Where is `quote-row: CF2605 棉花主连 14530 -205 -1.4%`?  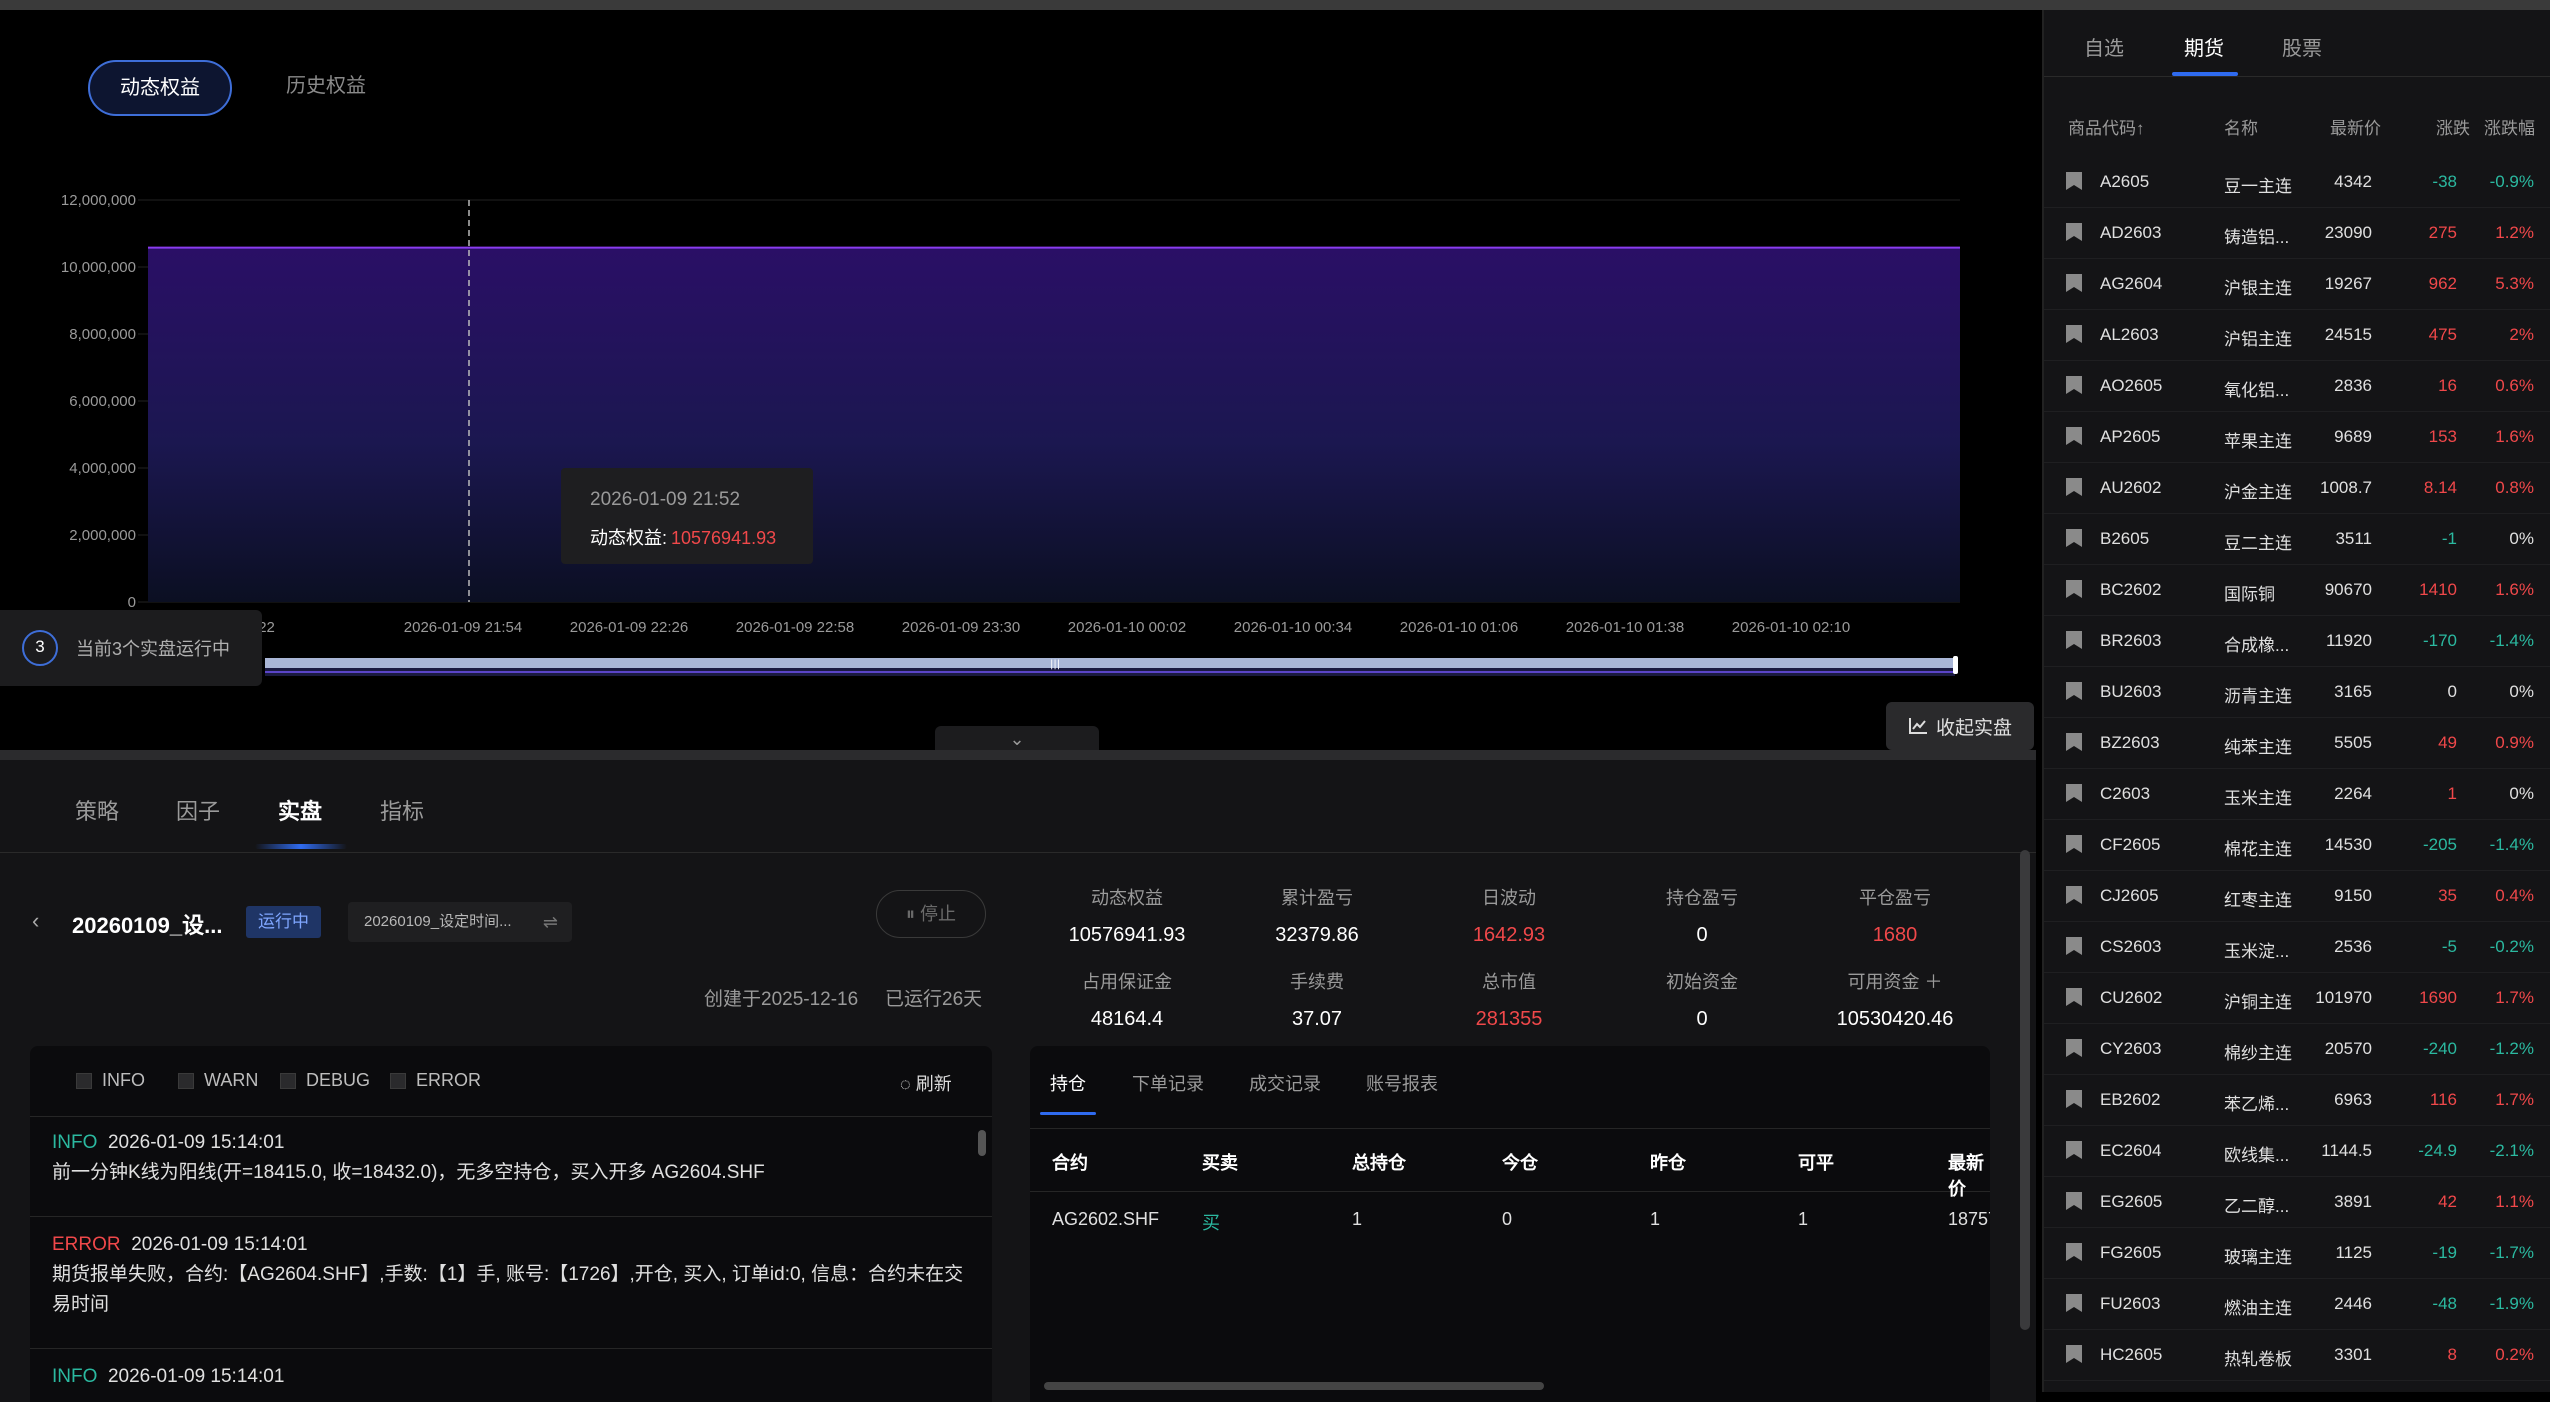 quote-row: CF2605 棉花主连 14530 -205 -1.4% is located at coordinates (2297, 845).